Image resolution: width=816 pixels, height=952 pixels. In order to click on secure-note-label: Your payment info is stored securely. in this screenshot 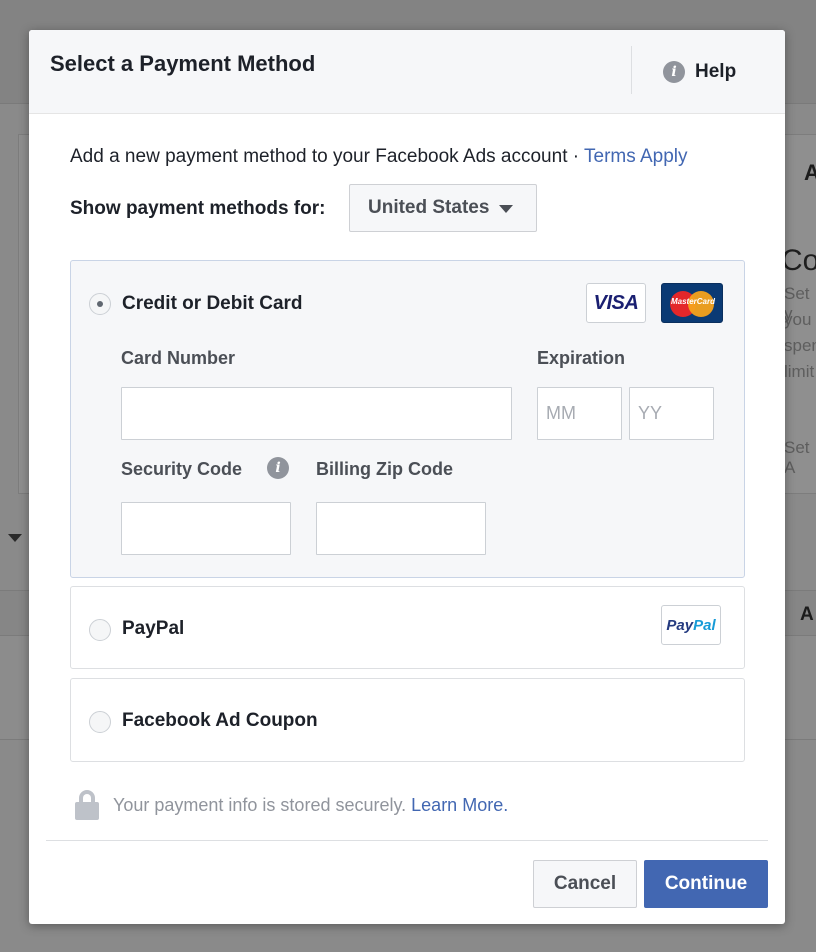, I will do `click(262, 804)`.